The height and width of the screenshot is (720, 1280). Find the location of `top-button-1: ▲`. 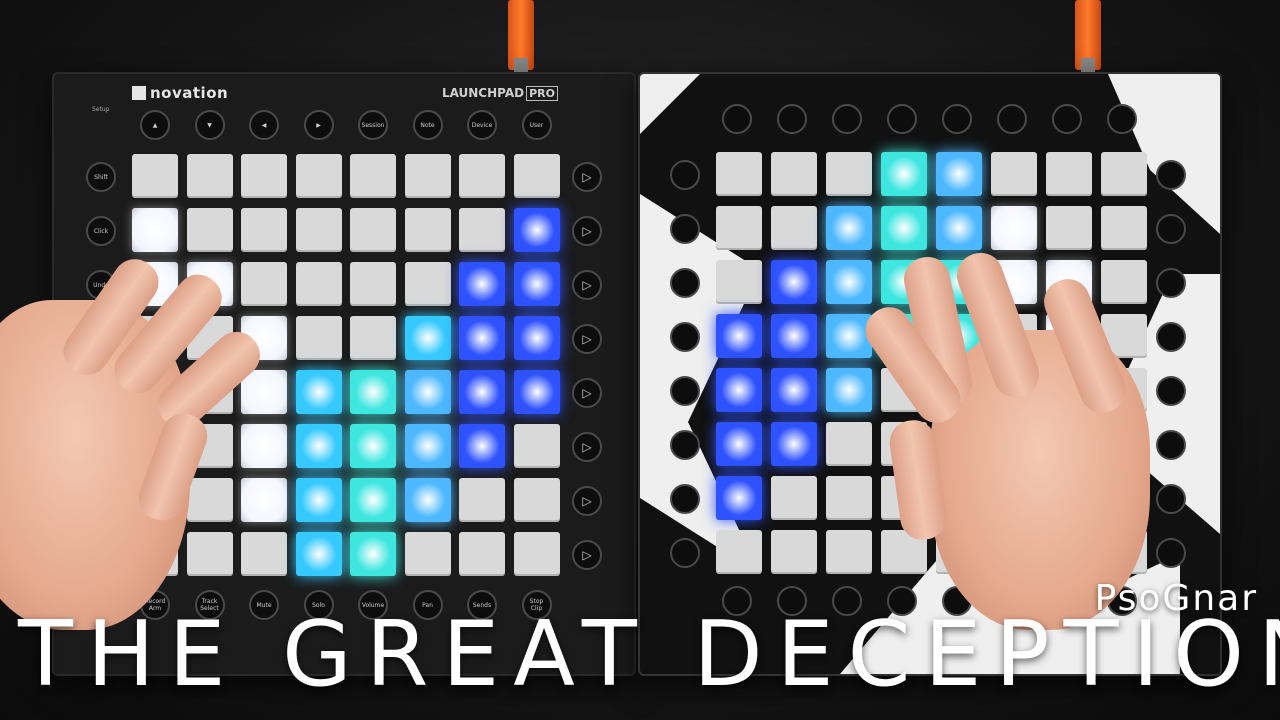

top-button-1: ▲ is located at coordinates (155, 125).